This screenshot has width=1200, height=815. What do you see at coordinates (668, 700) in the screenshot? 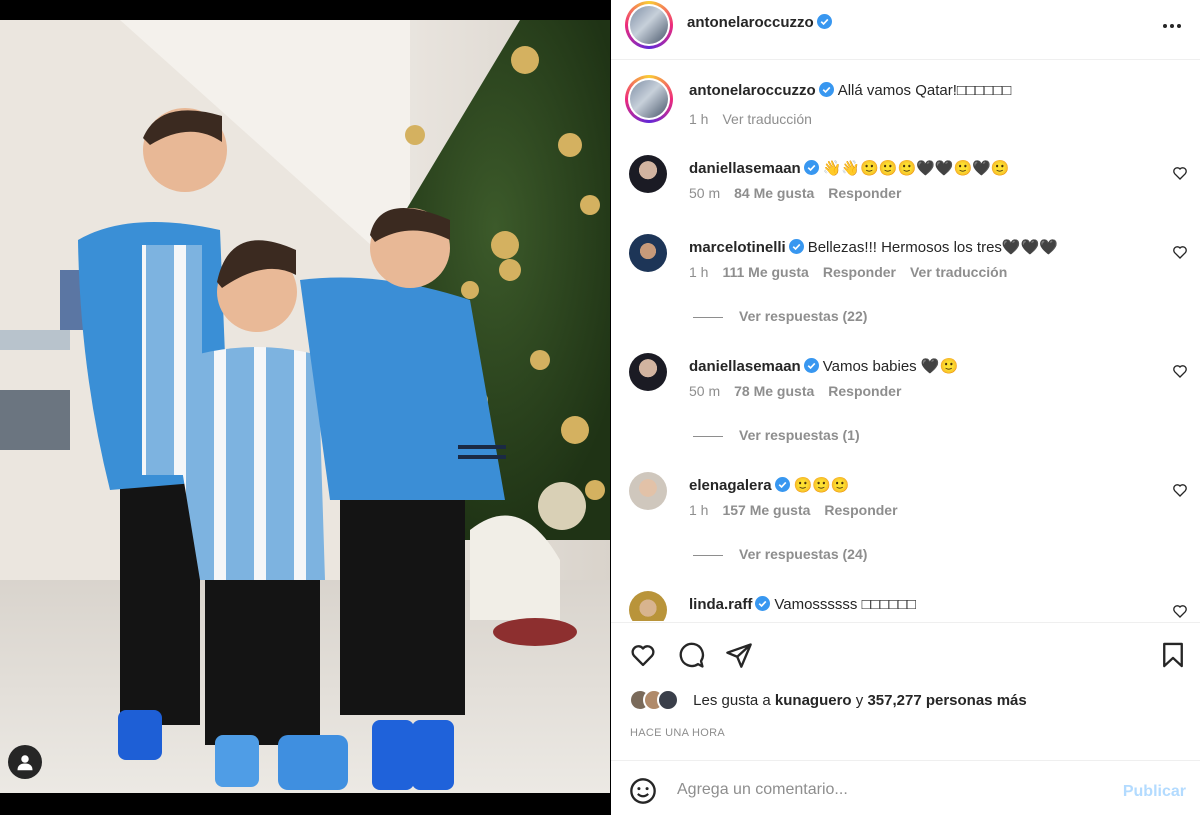
I see `liker-avatar` at bounding box center [668, 700].